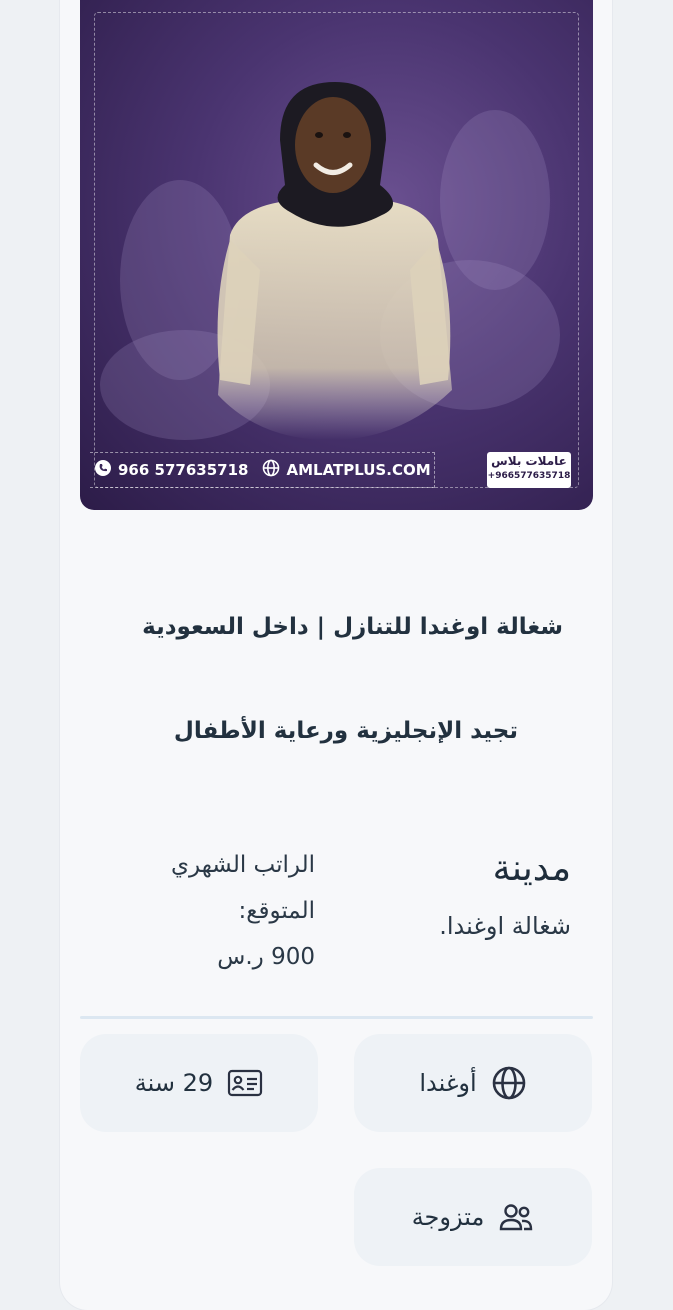 This screenshot has width=673, height=1310. I want to click on phone-contact: 966 577635718, so click(171, 470).